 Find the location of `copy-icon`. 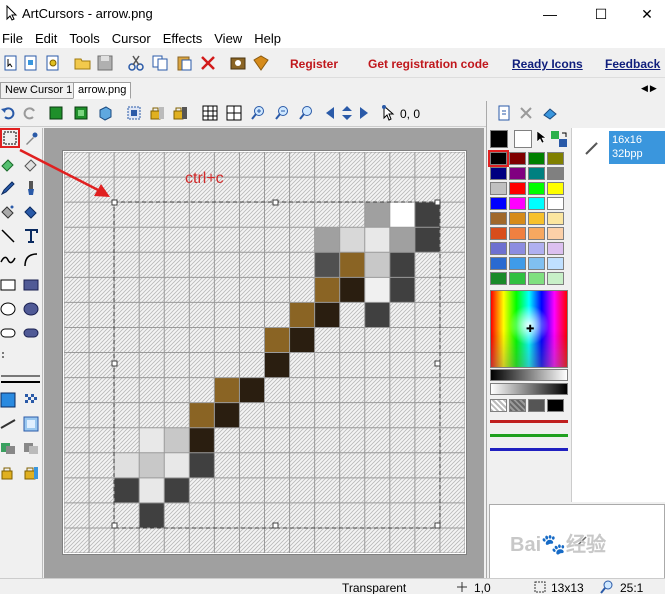

copy-icon is located at coordinates (160, 63).